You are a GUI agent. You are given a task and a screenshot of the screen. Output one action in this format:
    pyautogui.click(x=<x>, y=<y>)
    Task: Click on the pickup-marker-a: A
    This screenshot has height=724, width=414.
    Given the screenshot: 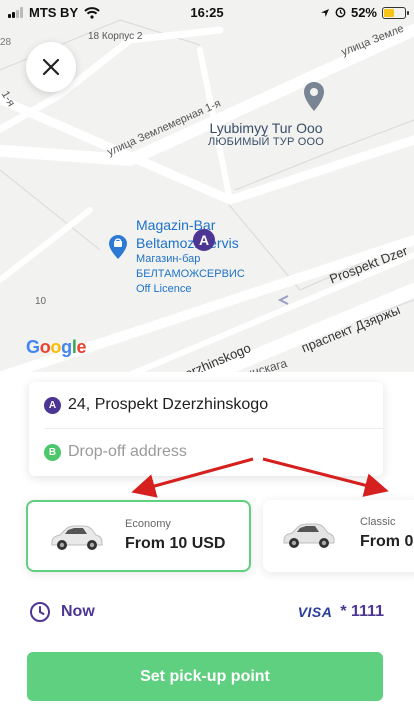 What is the action you would take?
    pyautogui.click(x=204, y=240)
    